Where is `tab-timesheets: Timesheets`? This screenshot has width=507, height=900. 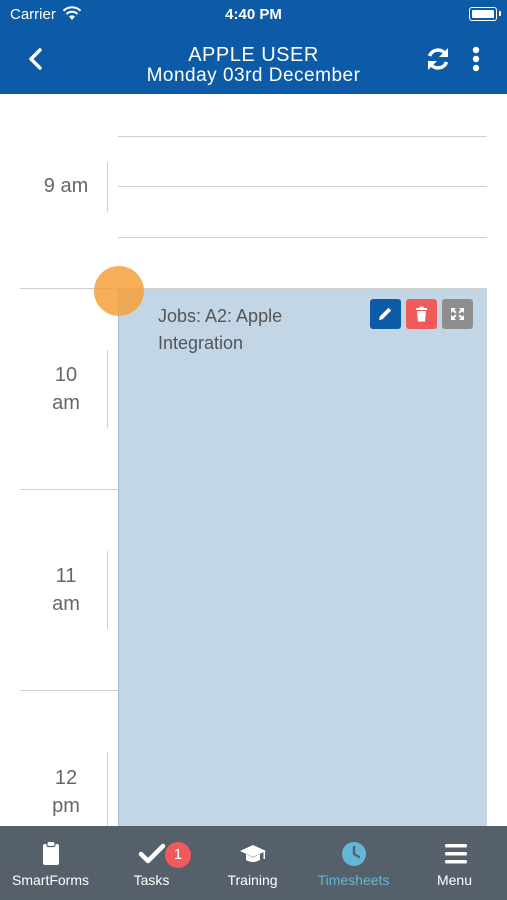
tab-timesheets: Timesheets is located at coordinates (353, 863).